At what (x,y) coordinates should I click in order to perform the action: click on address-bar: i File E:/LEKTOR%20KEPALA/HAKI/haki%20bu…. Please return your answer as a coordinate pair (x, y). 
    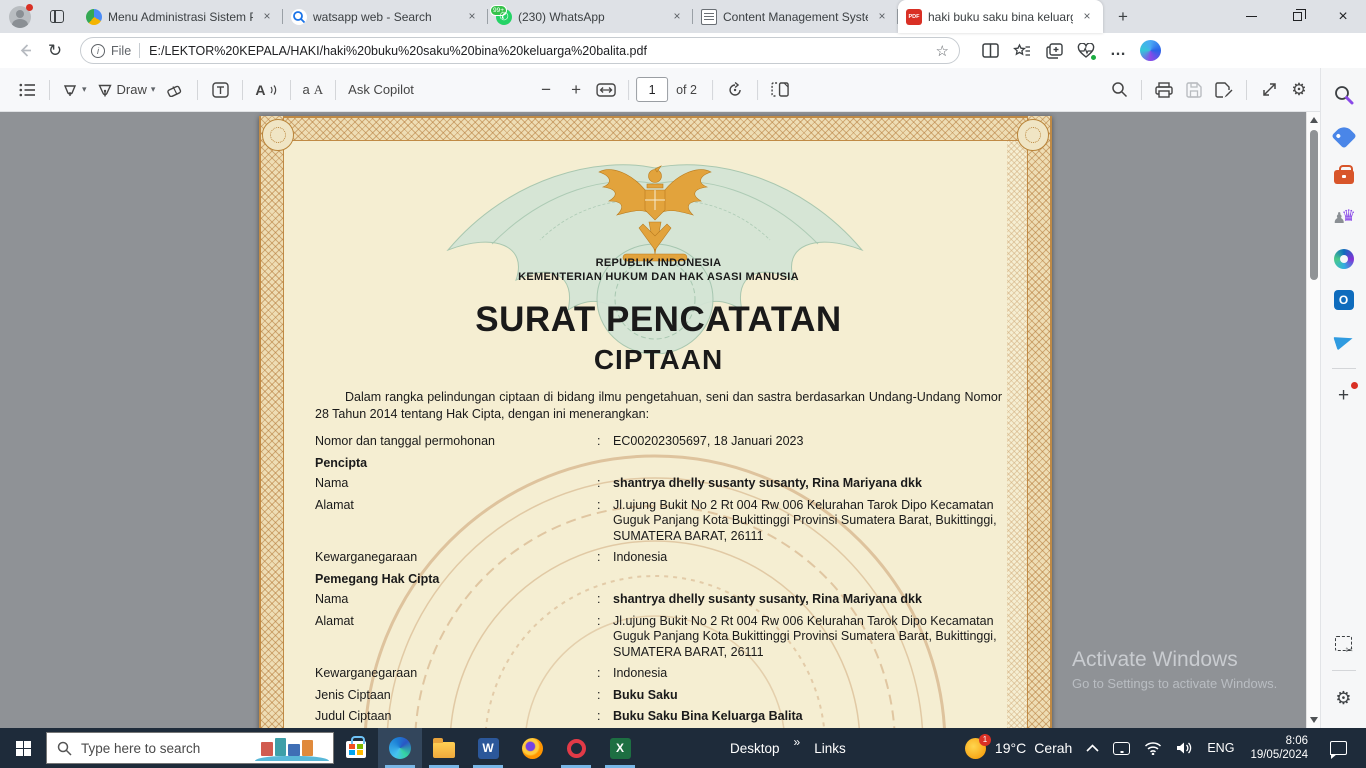
    Looking at the image, I should click on (520, 50).